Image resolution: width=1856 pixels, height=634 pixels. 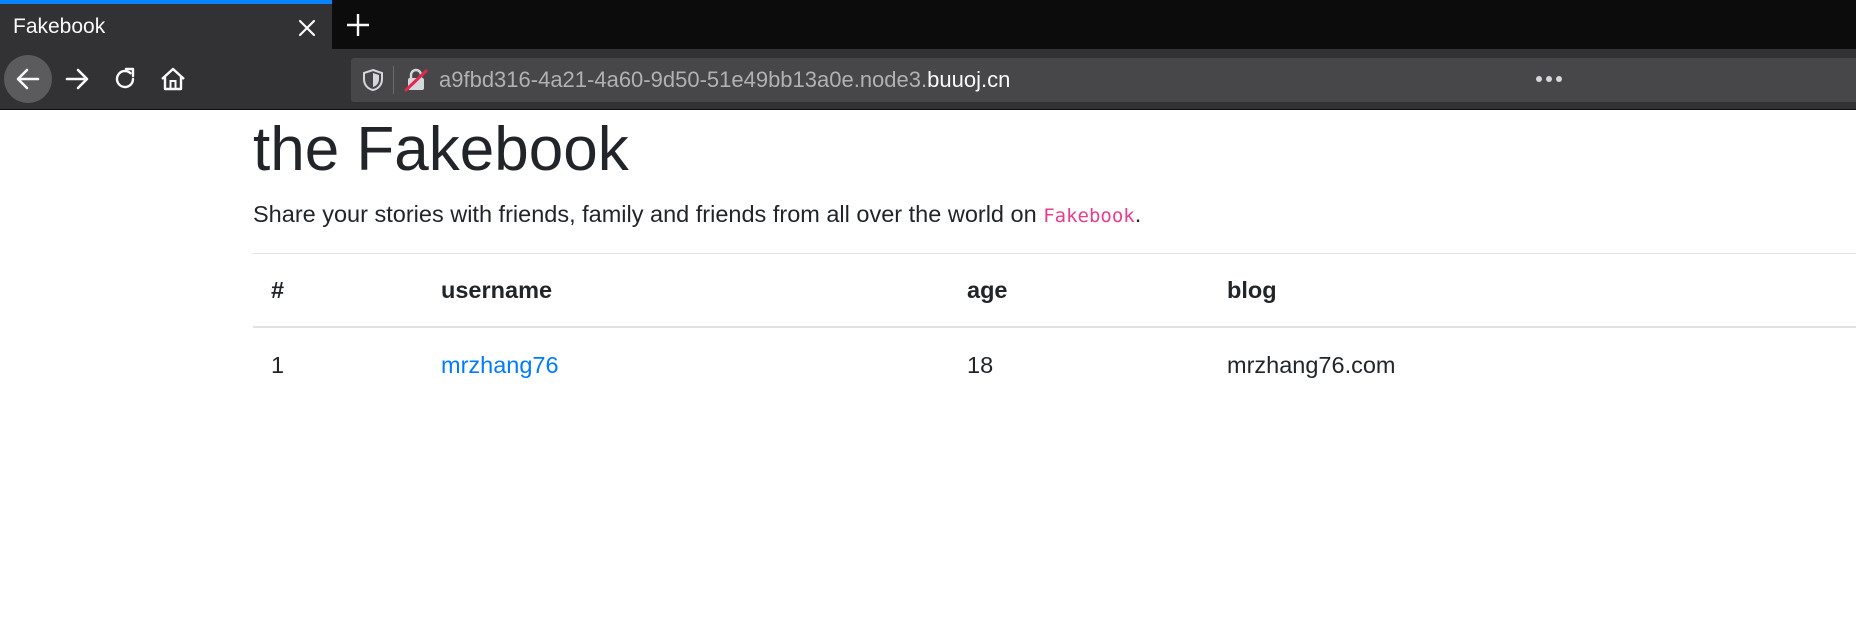 I want to click on url-host-domain: buuoj.cn, so click(x=969, y=79).